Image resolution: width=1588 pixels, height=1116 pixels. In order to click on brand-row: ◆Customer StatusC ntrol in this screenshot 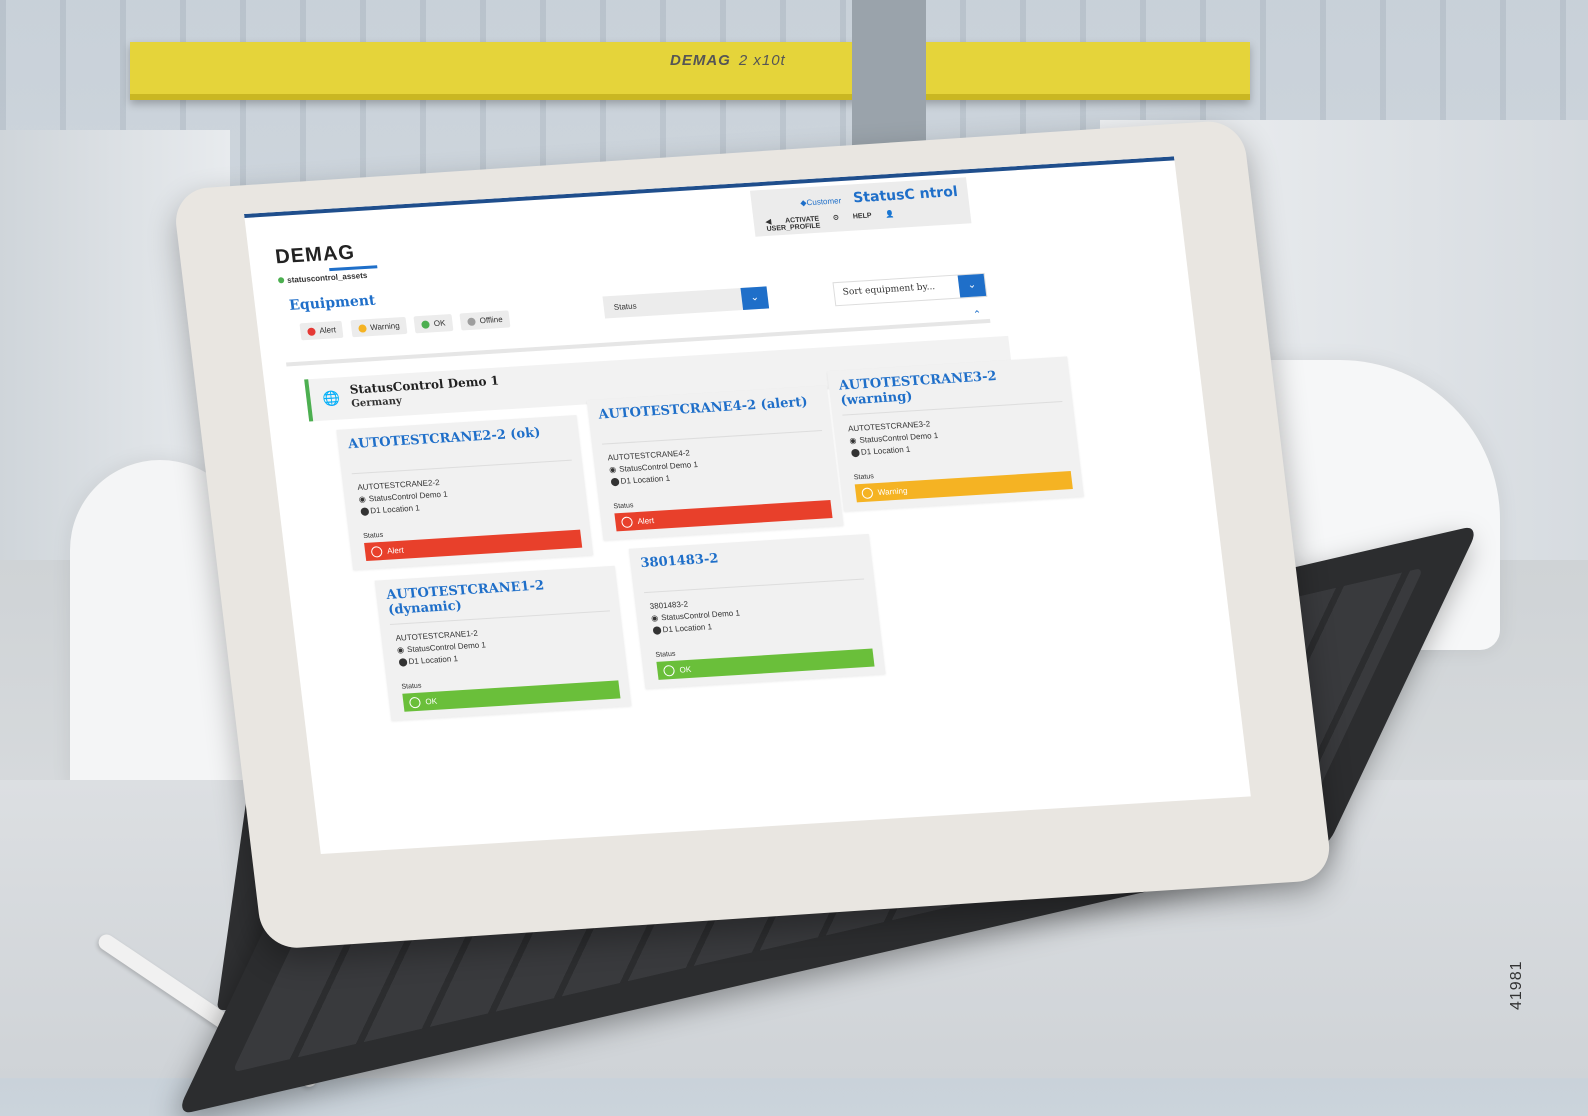, I will do `click(879, 197)`.